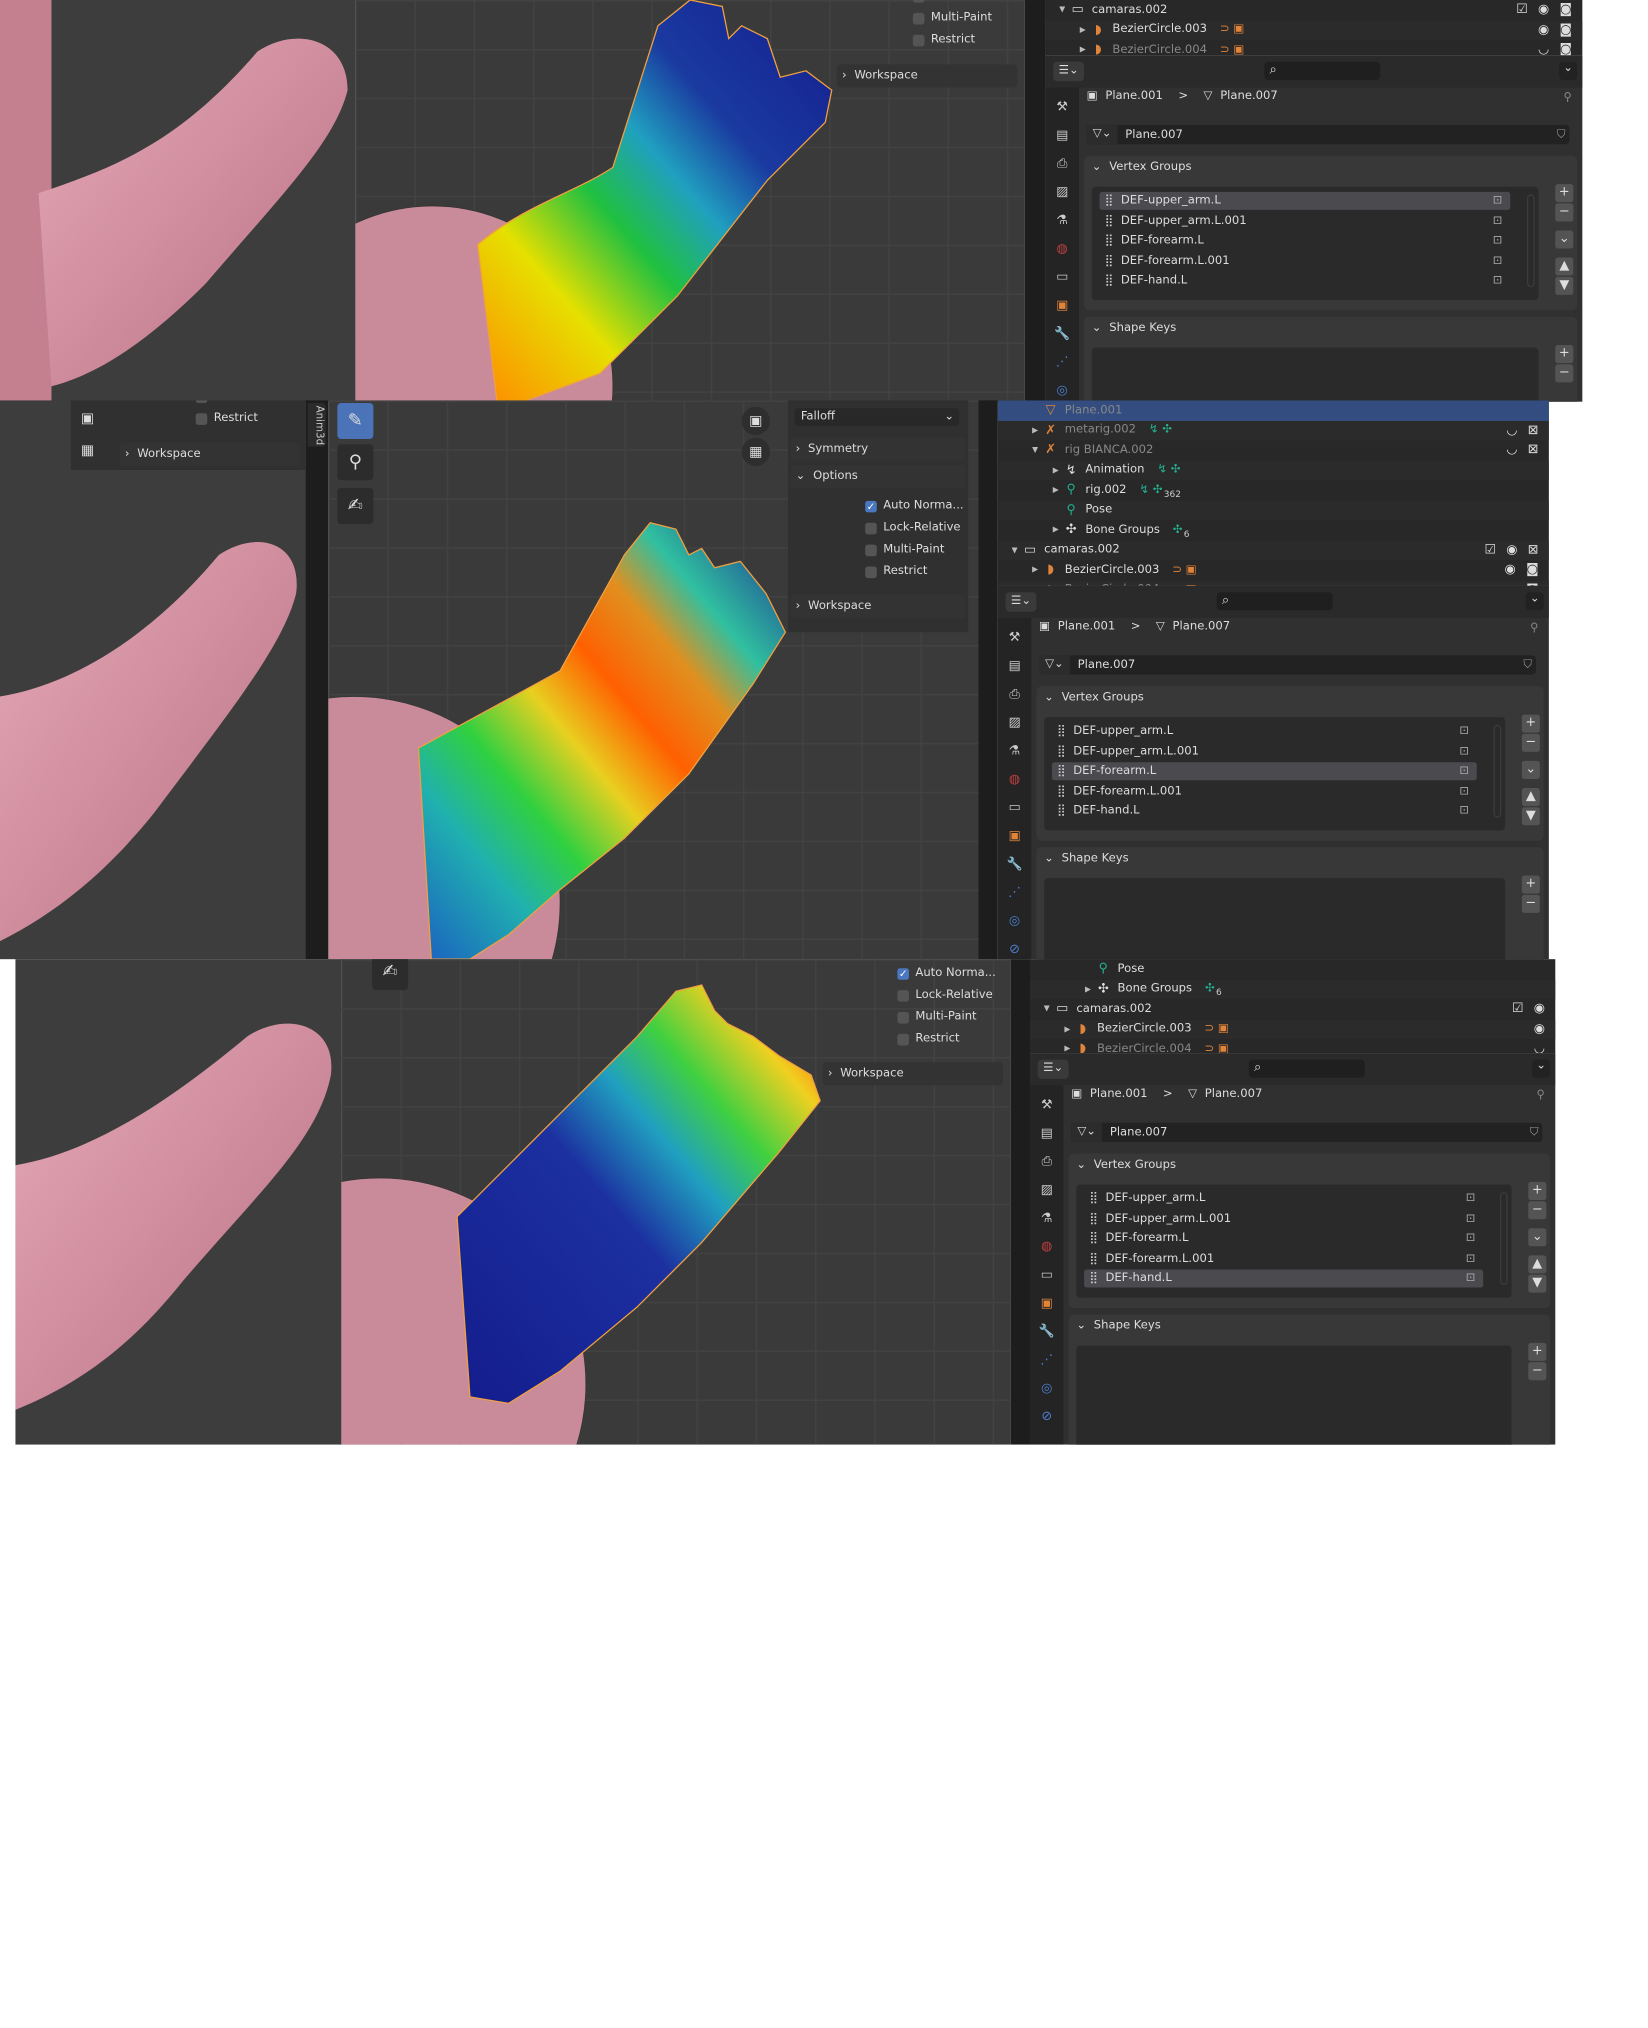 The image size is (1648, 2028). Describe the element at coordinates (1273, 450) in the screenshot. I see `outliner-row: ▼ ✗ rig BIANCA.002 ◡ ⊠` at that location.